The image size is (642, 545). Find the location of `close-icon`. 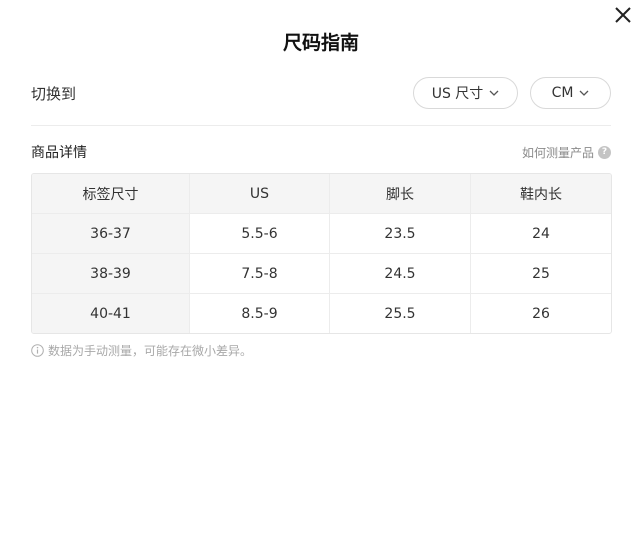

close-icon is located at coordinates (623, 15).